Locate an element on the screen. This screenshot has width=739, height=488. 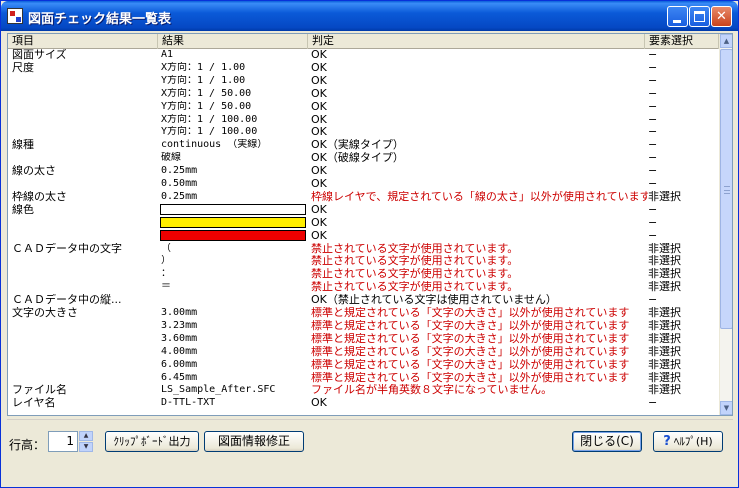
grip-icon is located at coordinates (727, 190).